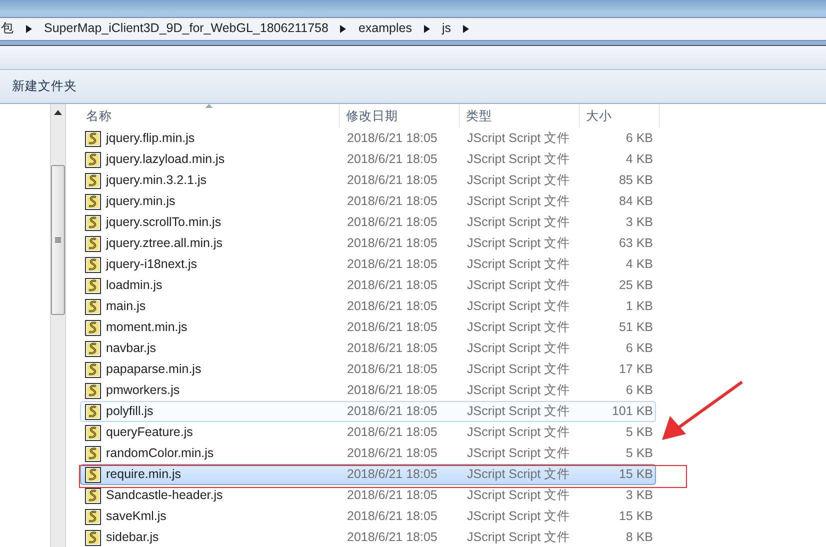 The height and width of the screenshot is (547, 826). I want to click on file-name: jquery.min.3.2.1.js, so click(156, 181).